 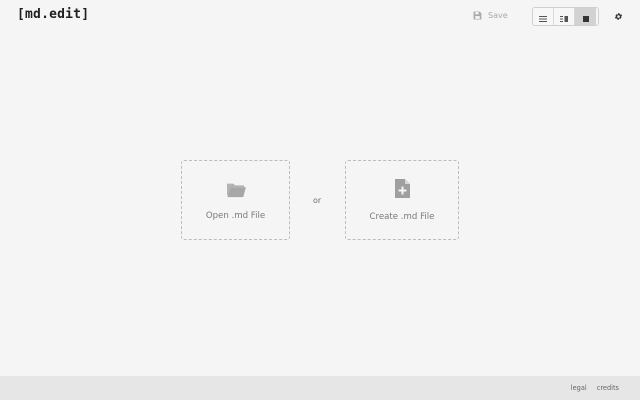 I want to click on folder-open-icon, so click(x=236, y=191).